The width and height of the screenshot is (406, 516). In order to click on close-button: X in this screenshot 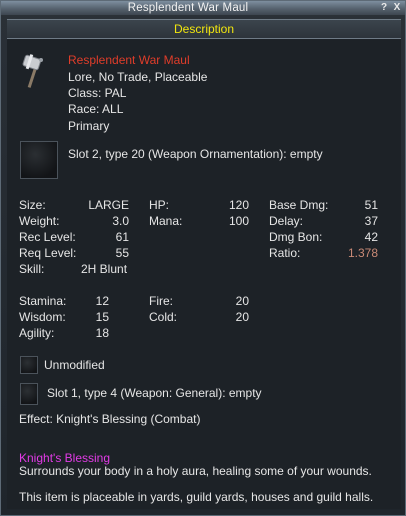, I will do `click(397, 7)`.